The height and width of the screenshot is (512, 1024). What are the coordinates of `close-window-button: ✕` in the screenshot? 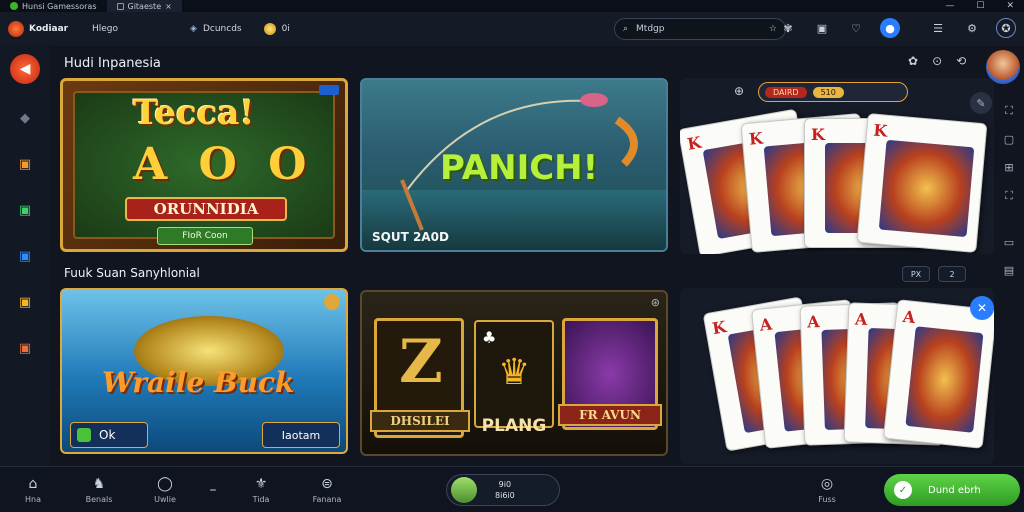 It's located at (1010, 6).